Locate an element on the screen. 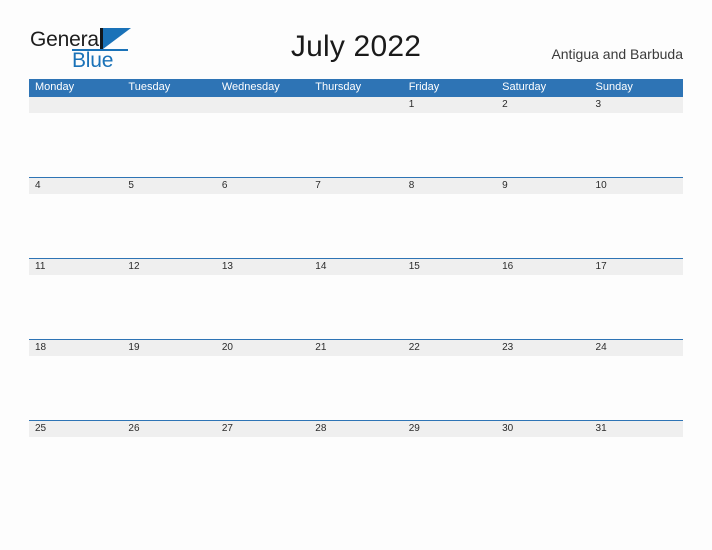 The image size is (712, 550). day-number: 13 is located at coordinates (262, 267).